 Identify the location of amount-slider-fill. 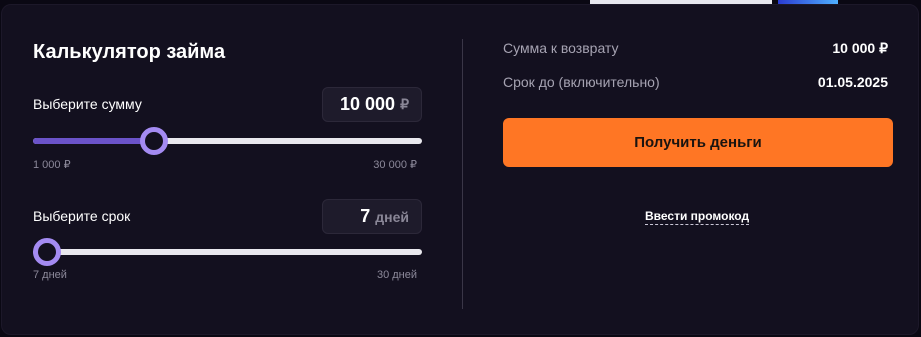
(93, 141).